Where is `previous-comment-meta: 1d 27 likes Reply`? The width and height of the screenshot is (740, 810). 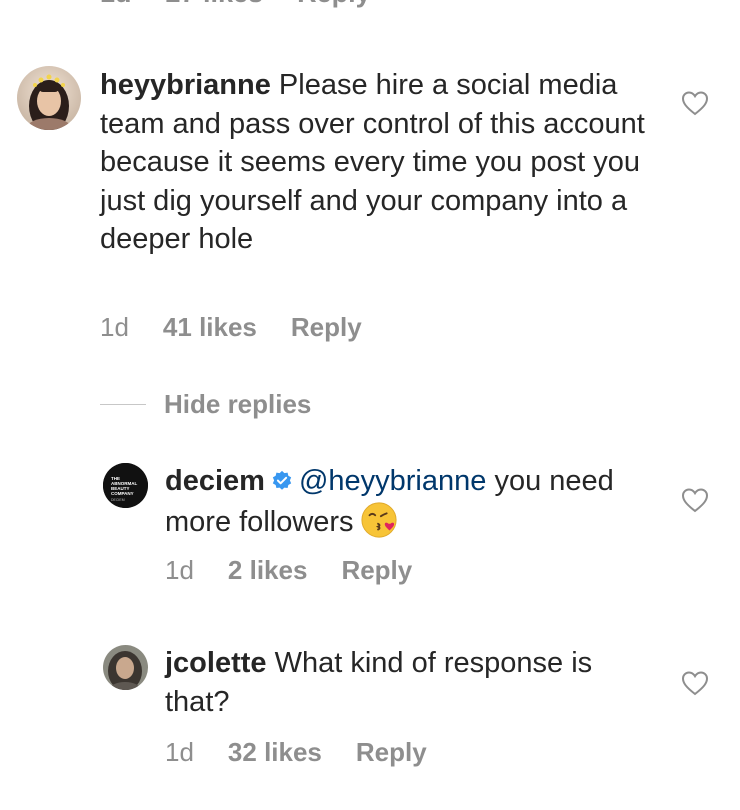
previous-comment-meta: 1d 27 likes Reply is located at coordinates (252, 4).